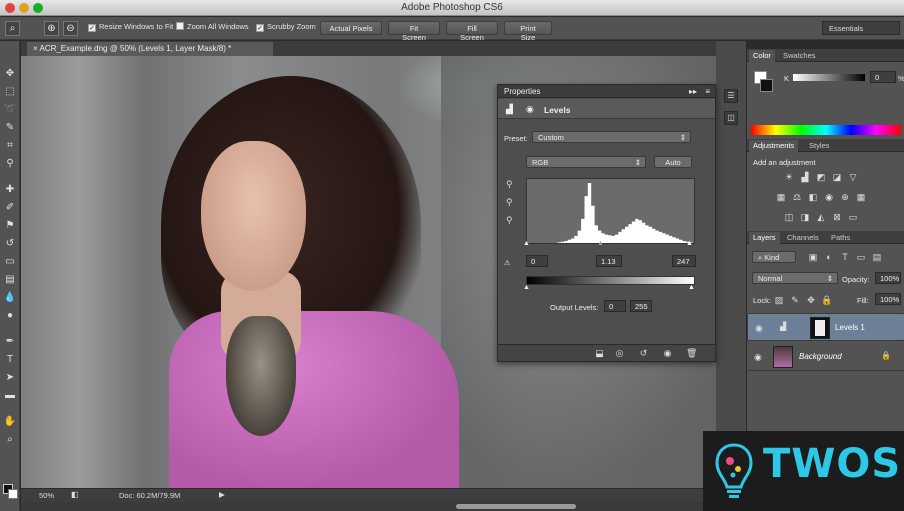 This screenshot has height=511, width=904. What do you see at coordinates (75, 494) in the screenshot?
I see `status-share-icon: ◧` at bounding box center [75, 494].